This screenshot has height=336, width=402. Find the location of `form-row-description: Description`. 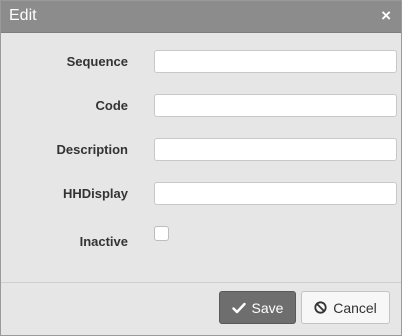

form-row-description: Description is located at coordinates (201, 149).